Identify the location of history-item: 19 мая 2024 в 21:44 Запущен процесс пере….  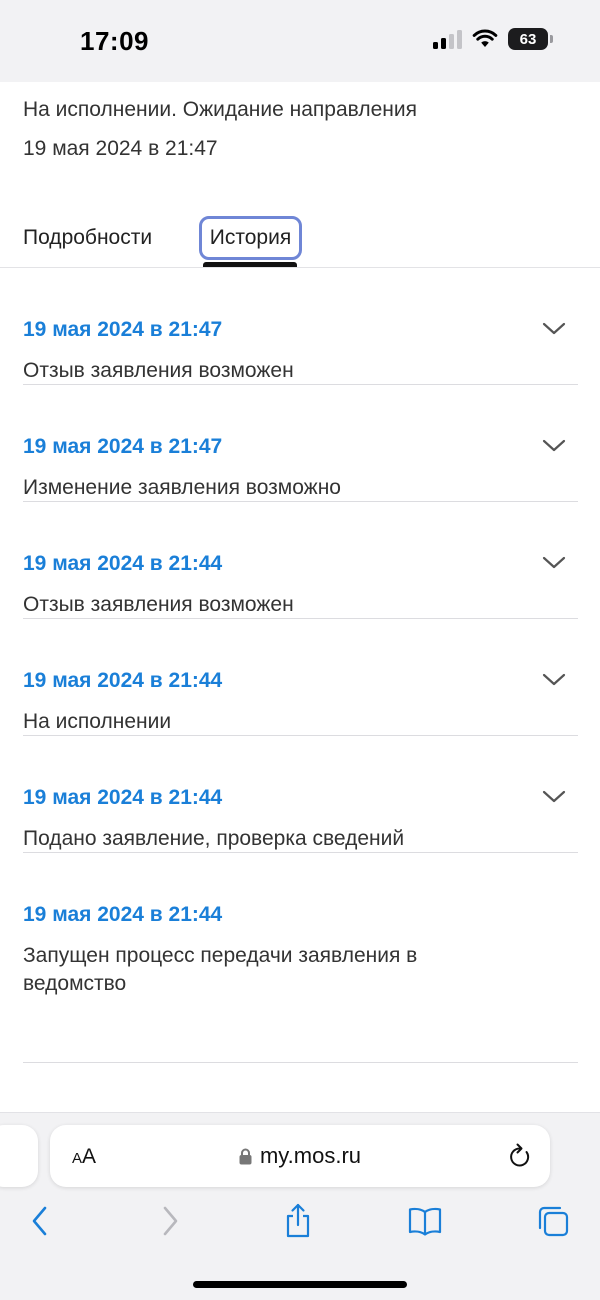
(300, 958).